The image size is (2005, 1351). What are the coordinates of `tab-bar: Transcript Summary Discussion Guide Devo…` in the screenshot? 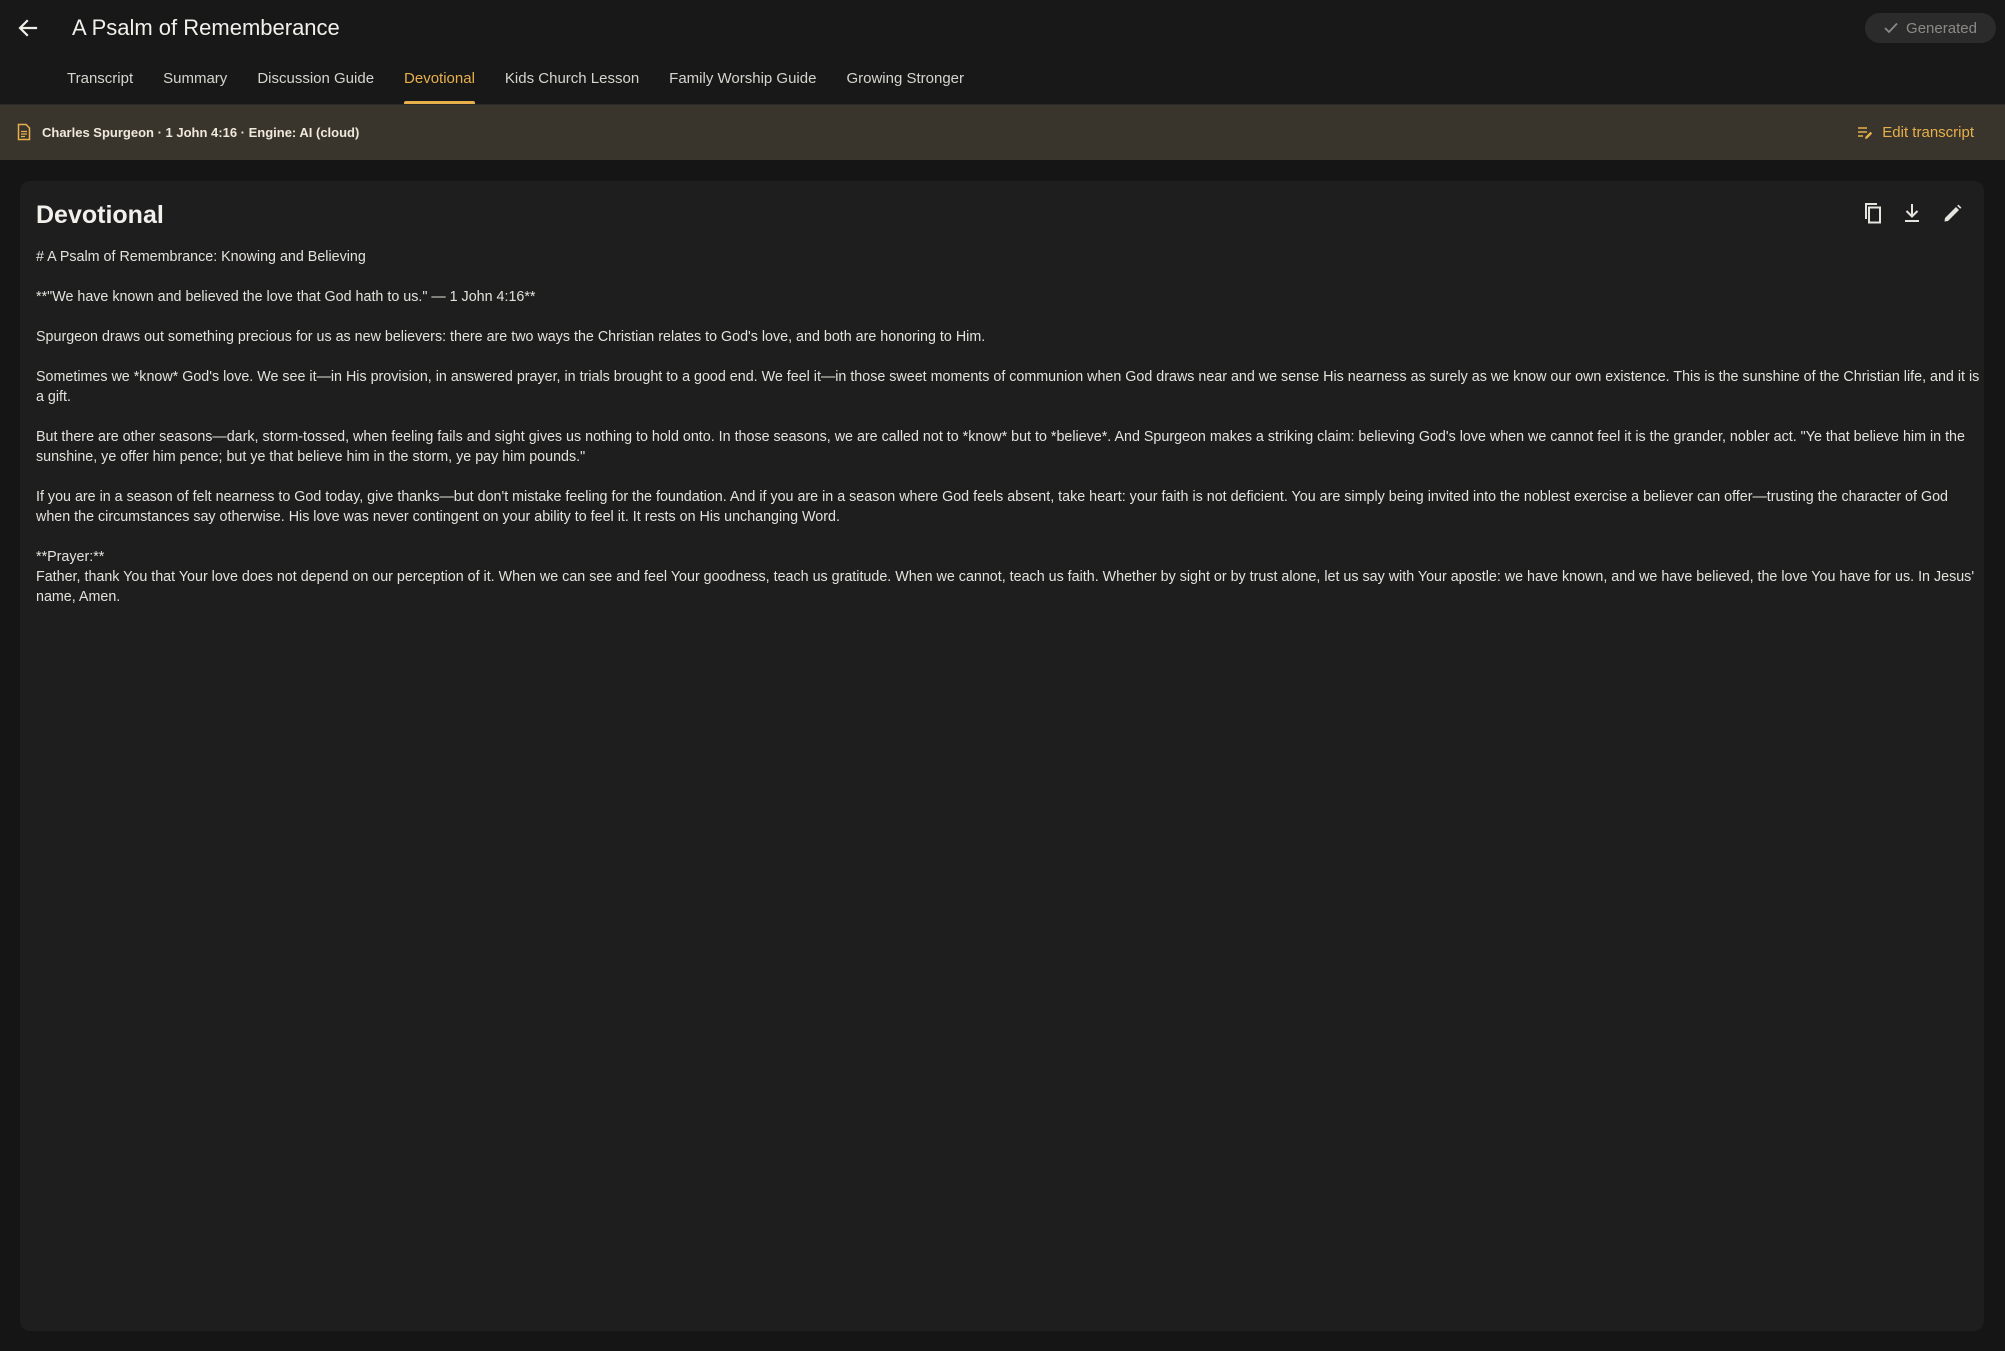 It's located at (515, 84).